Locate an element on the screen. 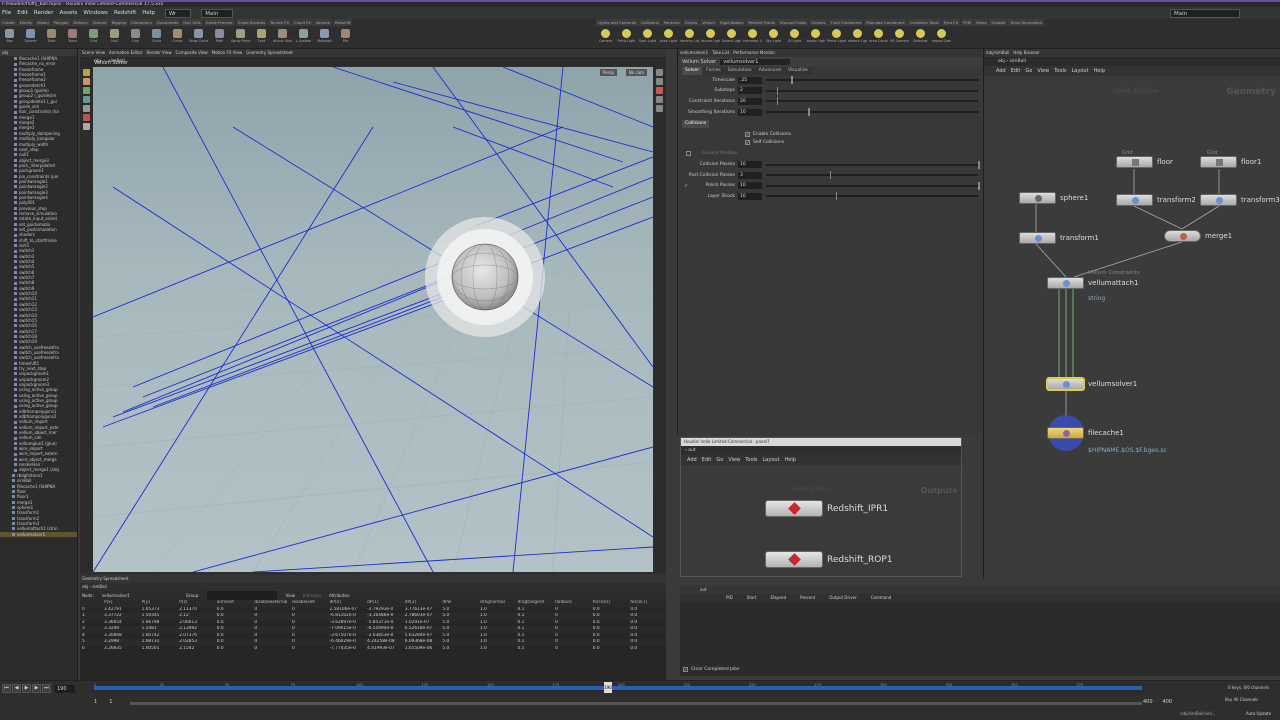 This screenshot has height=720, width=1280. desktop-main-selector: Main is located at coordinates (217, 13).